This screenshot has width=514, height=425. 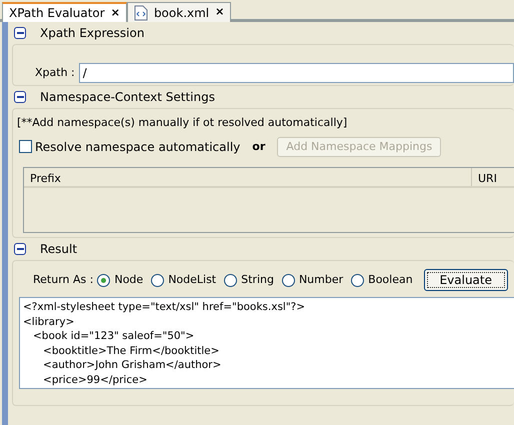 What do you see at coordinates (182, 13) in the screenshot?
I see `tab-label: book.xml` at bounding box center [182, 13].